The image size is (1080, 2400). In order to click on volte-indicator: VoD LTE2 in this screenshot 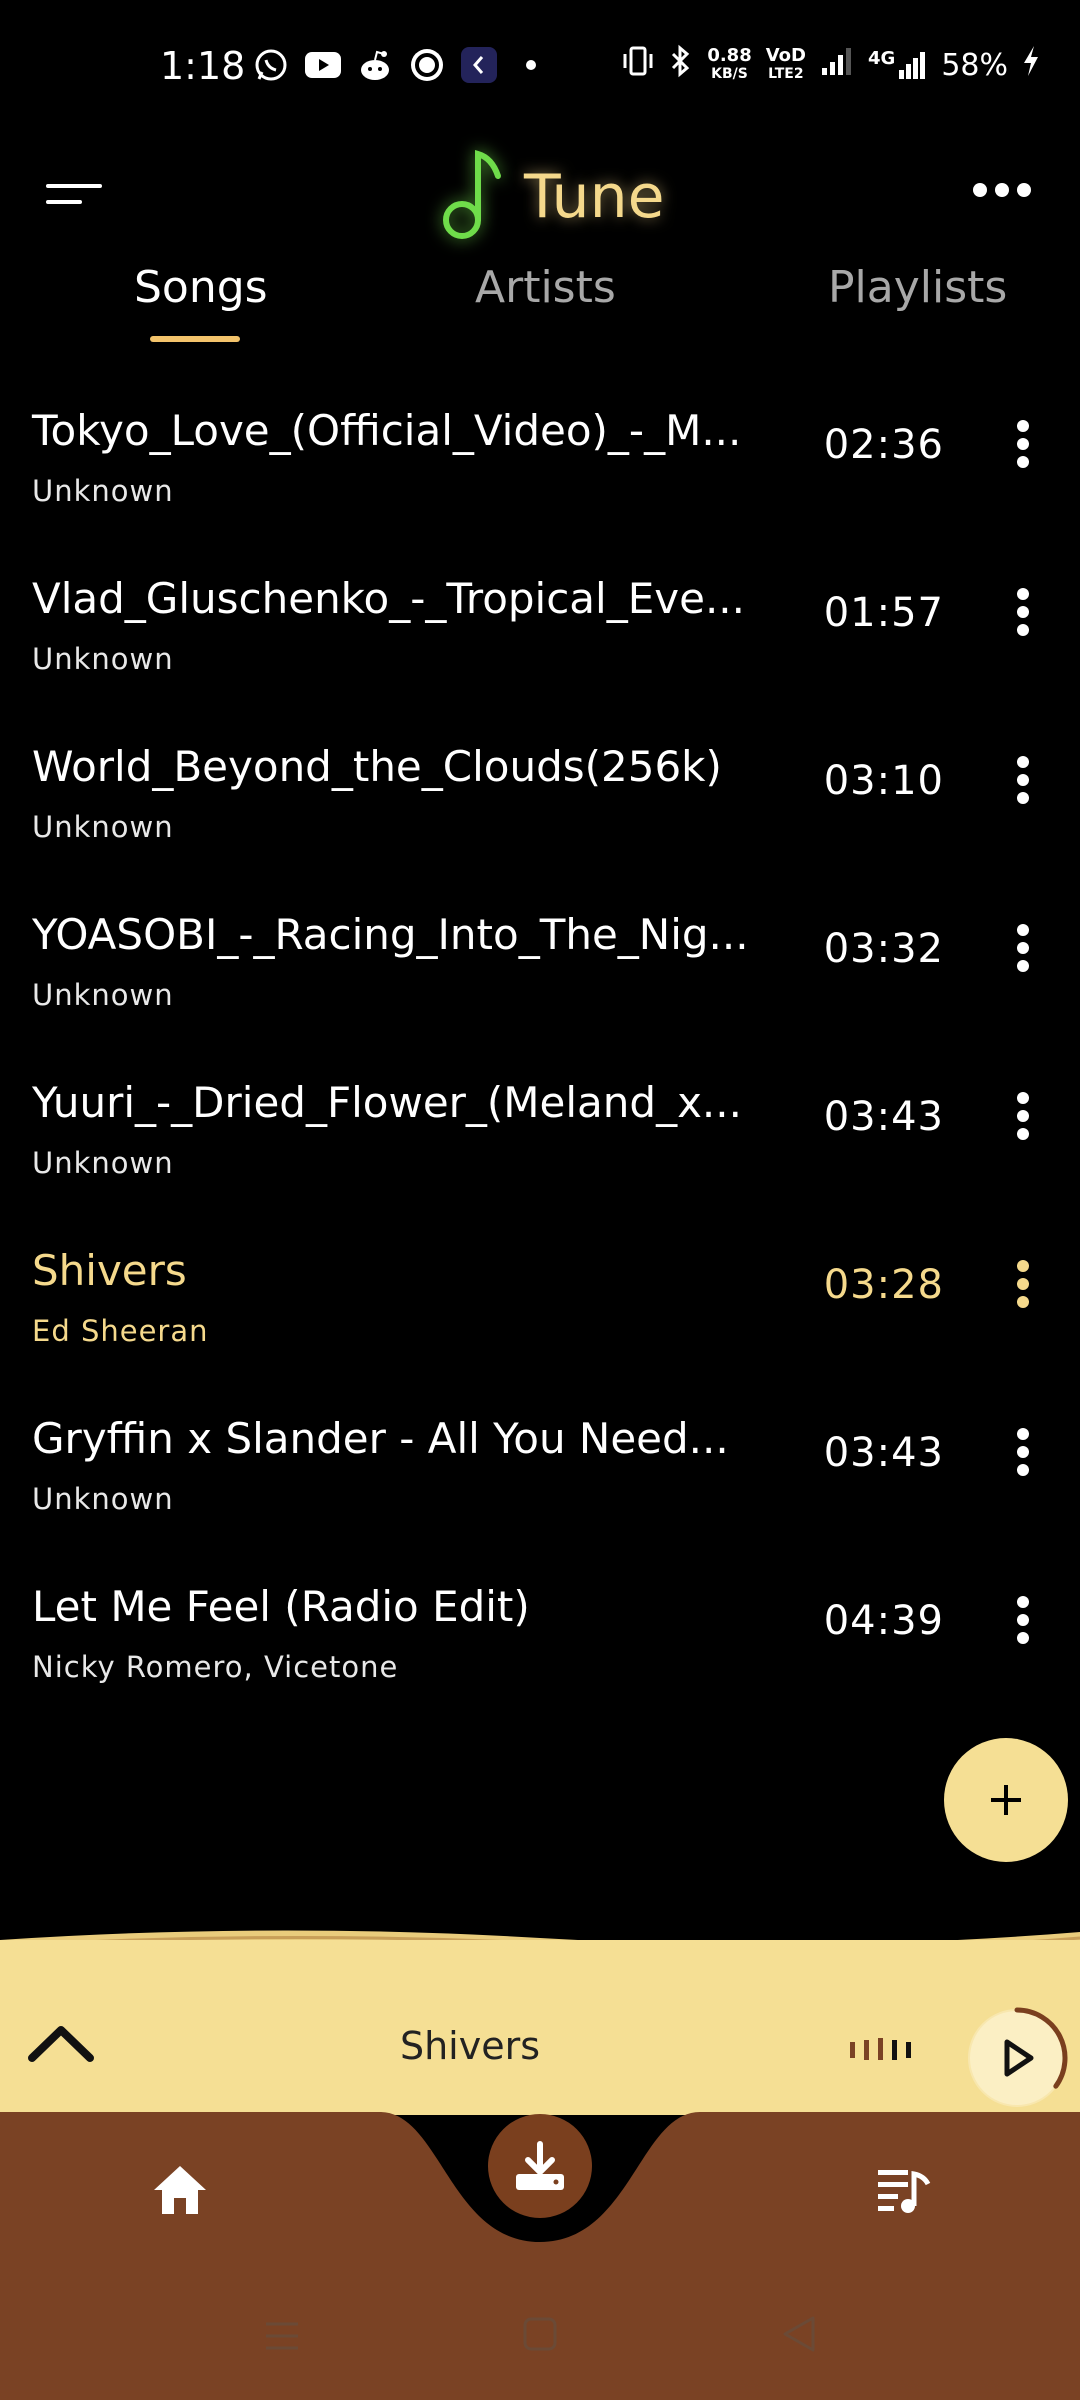, I will do `click(786, 65)`.